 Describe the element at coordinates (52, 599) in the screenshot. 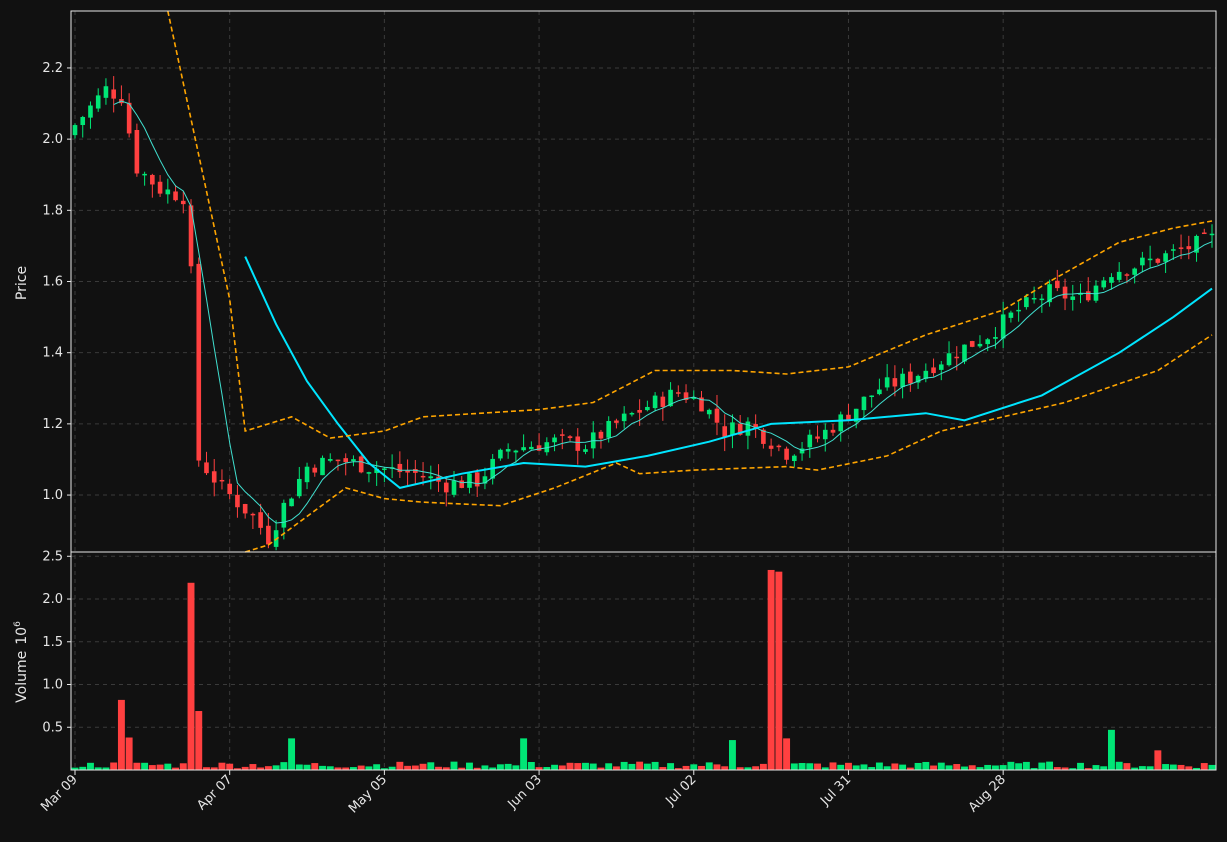

I see `volume-tick-label: 2.0` at that location.